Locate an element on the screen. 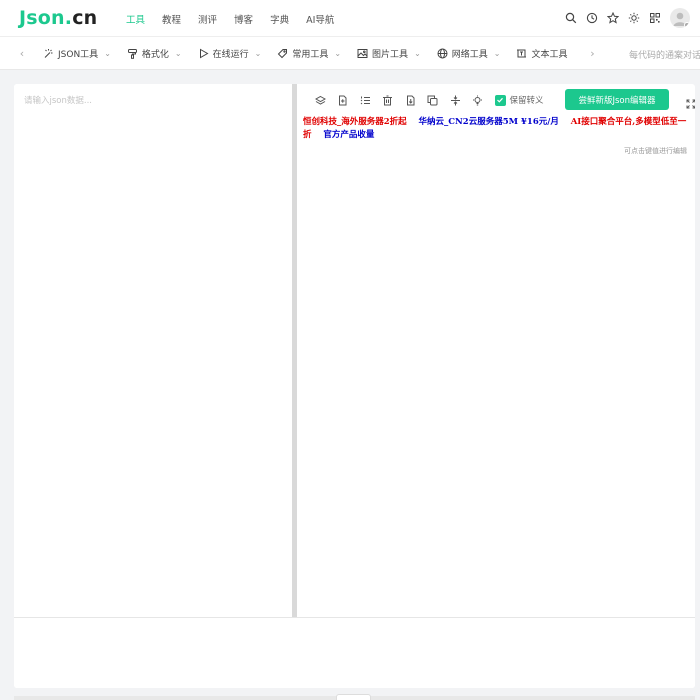 This screenshot has height=700, width=700. avatar-status-dot is located at coordinates (687, 25).